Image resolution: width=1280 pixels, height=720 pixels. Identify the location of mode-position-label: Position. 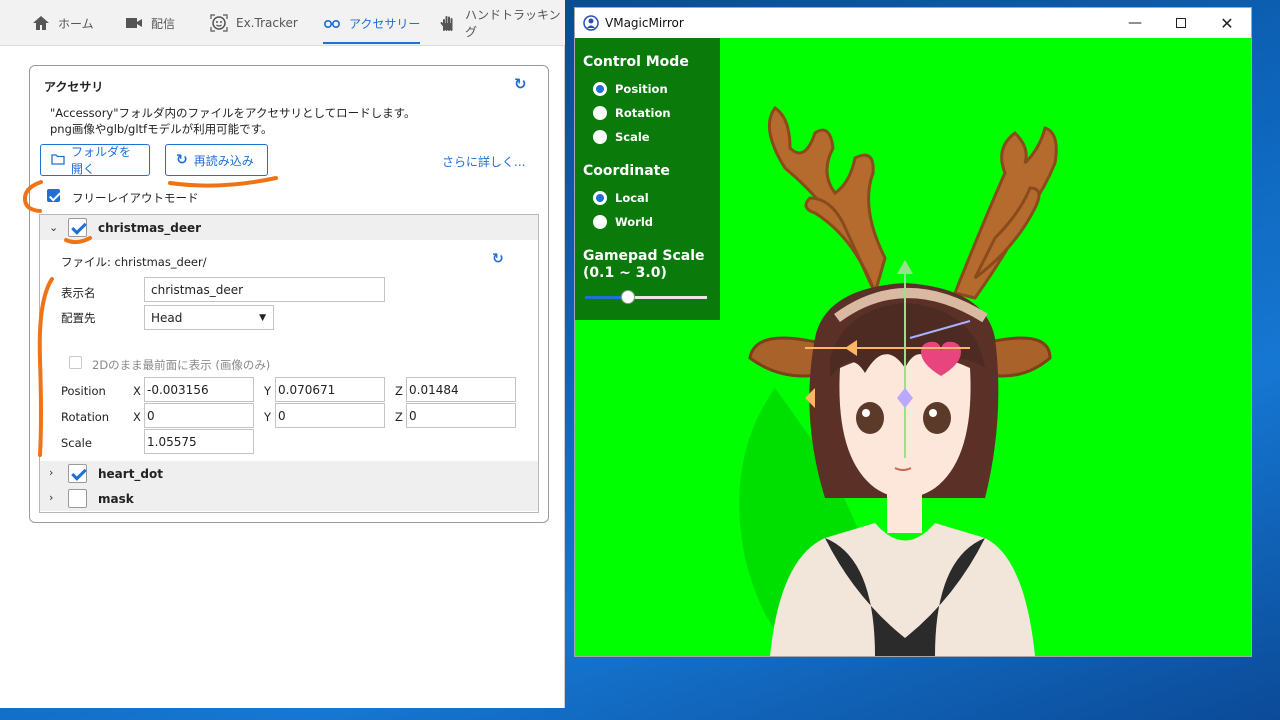
(641, 89).